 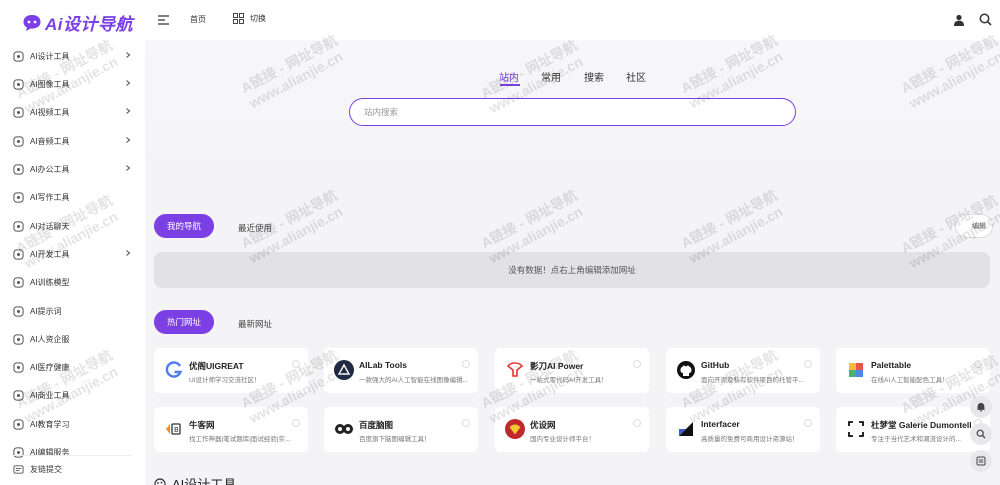 What do you see at coordinates (74, 395) in the screenshot?
I see `sidebar-item-12: AI商业工具` at bounding box center [74, 395].